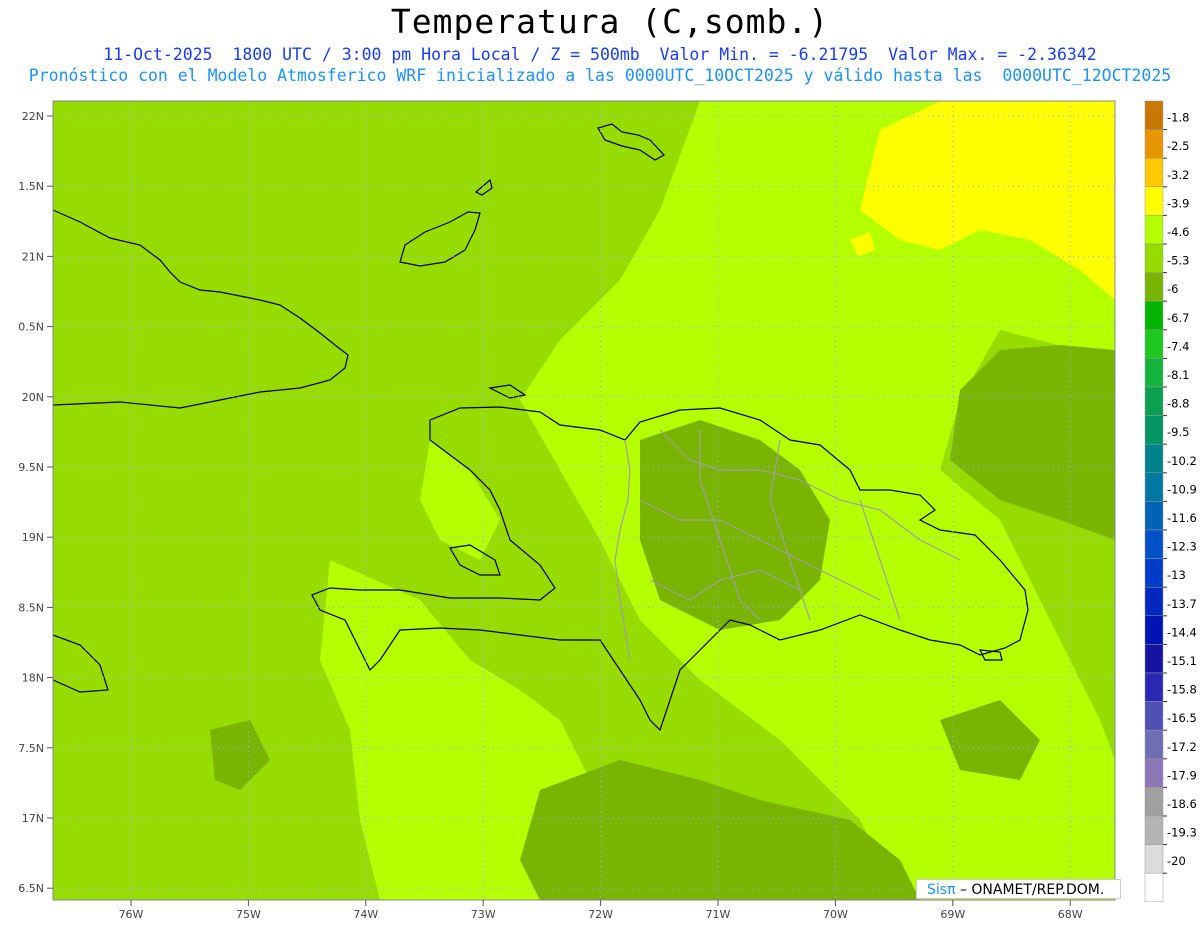 Image resolution: width=1200 pixels, height=927 pixels. What do you see at coordinates (1070, 914) in the screenshot?
I see `lon-label: 68W` at bounding box center [1070, 914].